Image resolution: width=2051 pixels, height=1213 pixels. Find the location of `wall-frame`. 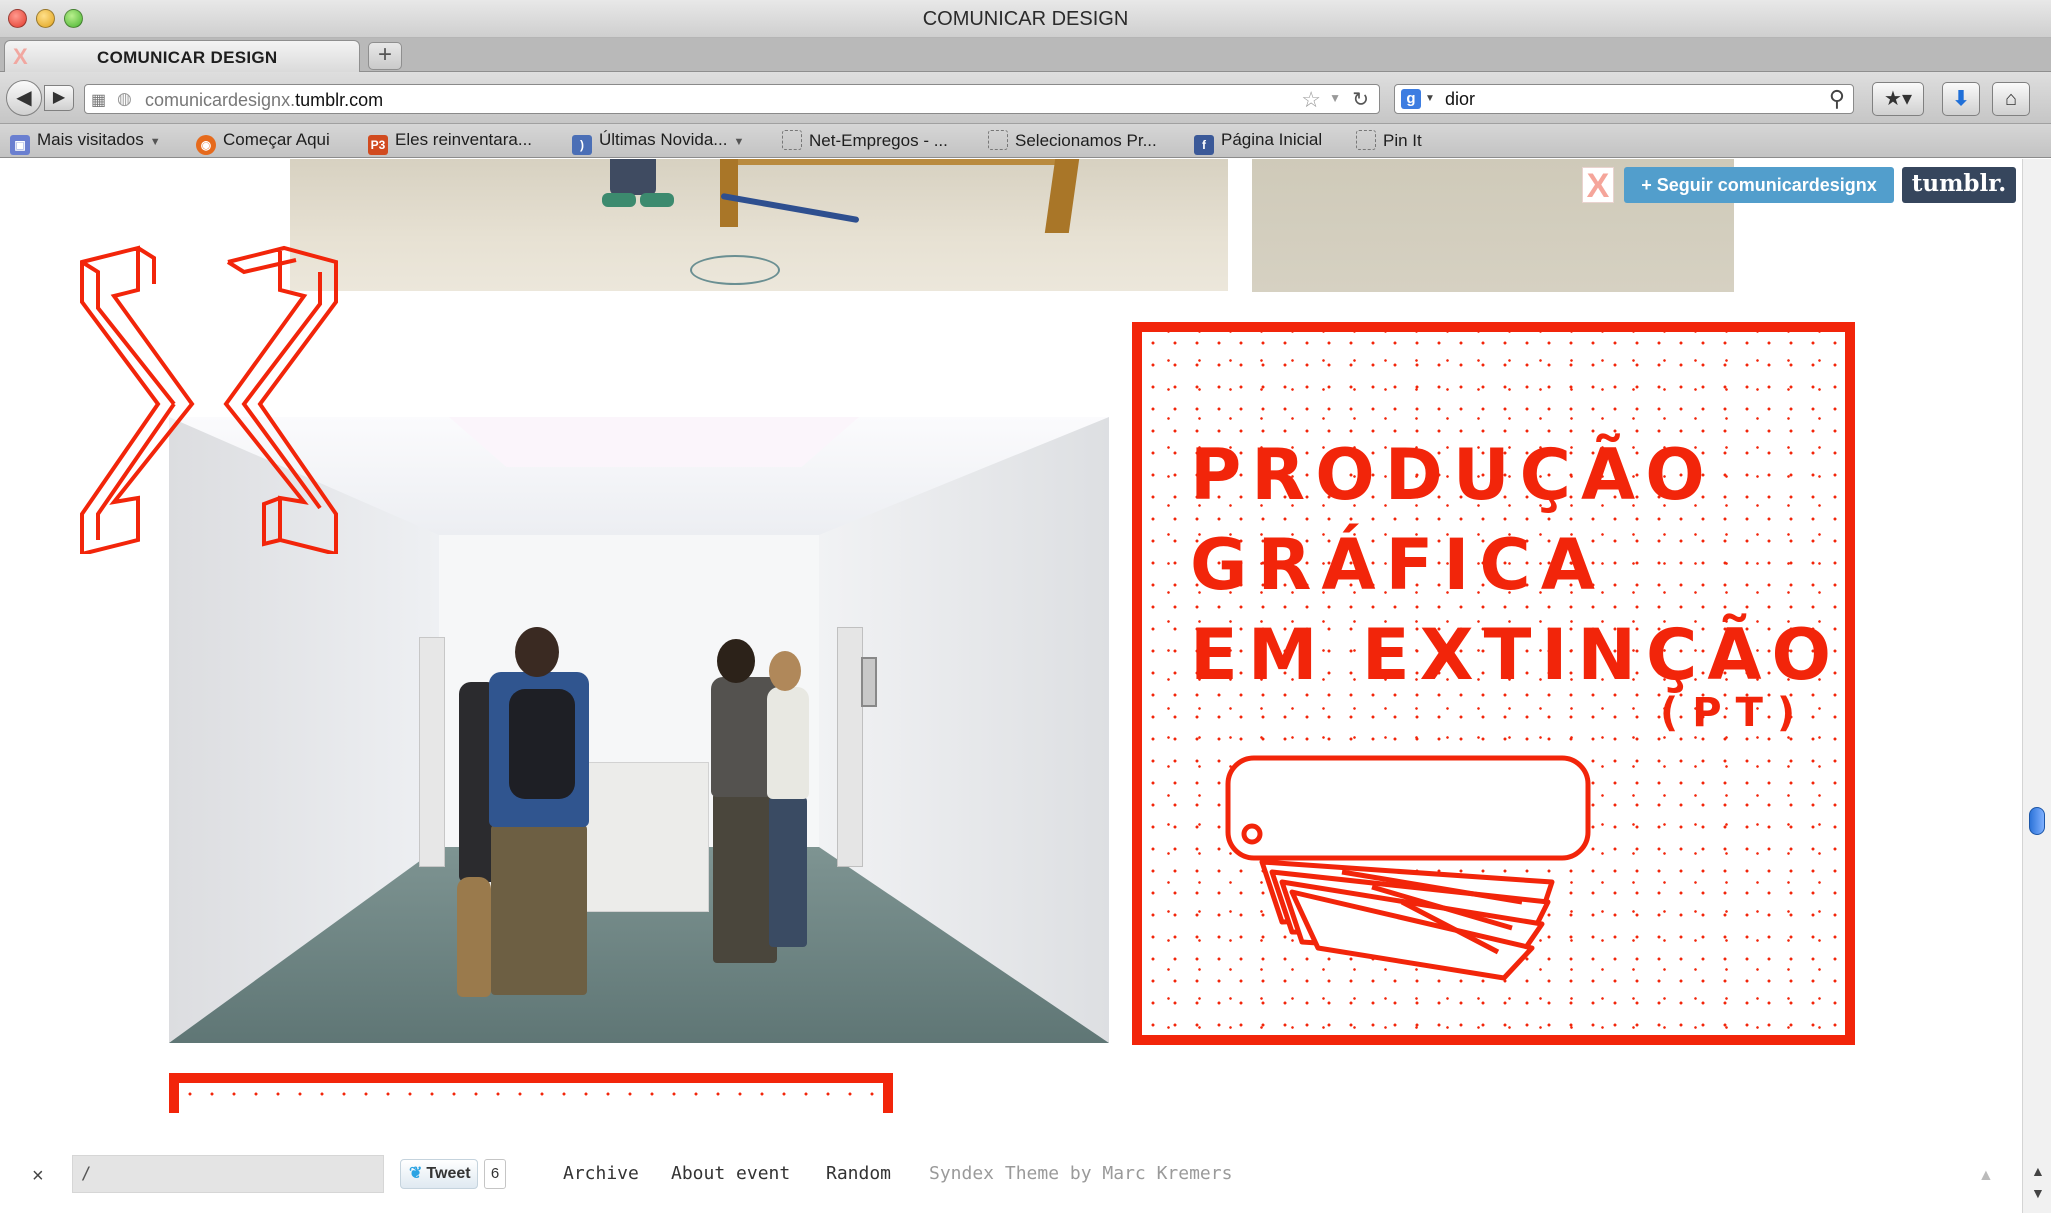

wall-frame is located at coordinates (869, 682).